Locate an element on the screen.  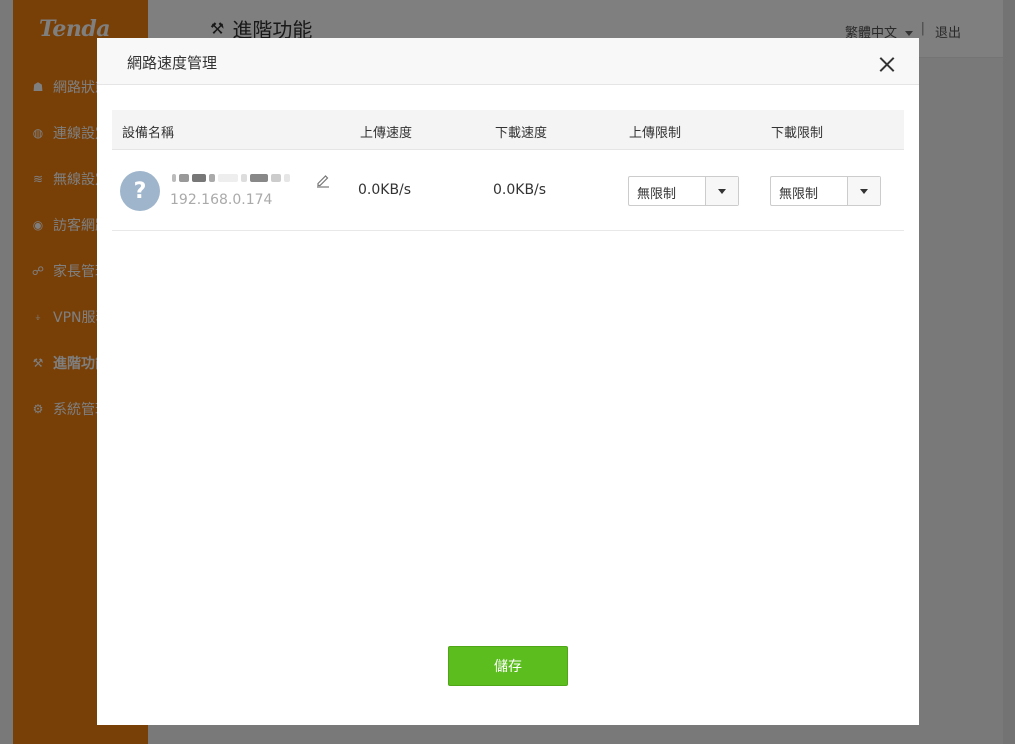
table-header: 設備名稱 上傳速度 下載速度 上傳限制 下載限制 is located at coordinates (508, 130).